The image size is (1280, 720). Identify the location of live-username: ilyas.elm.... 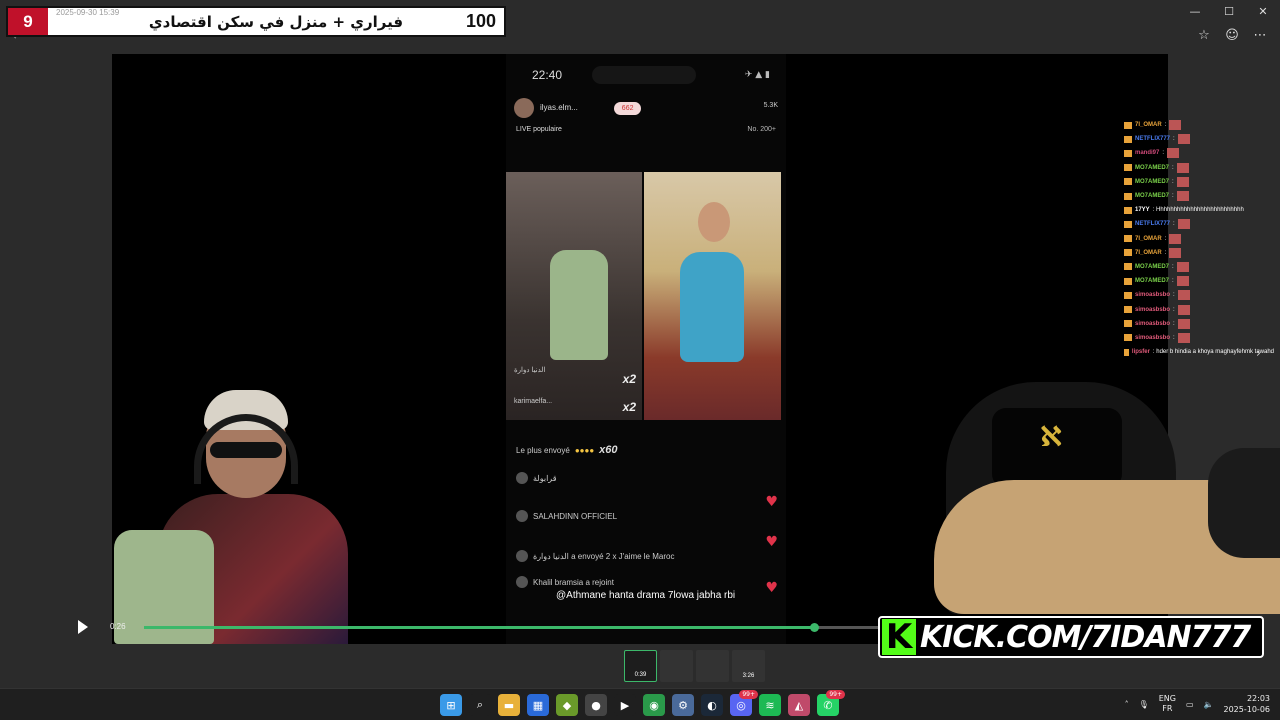
(559, 107).